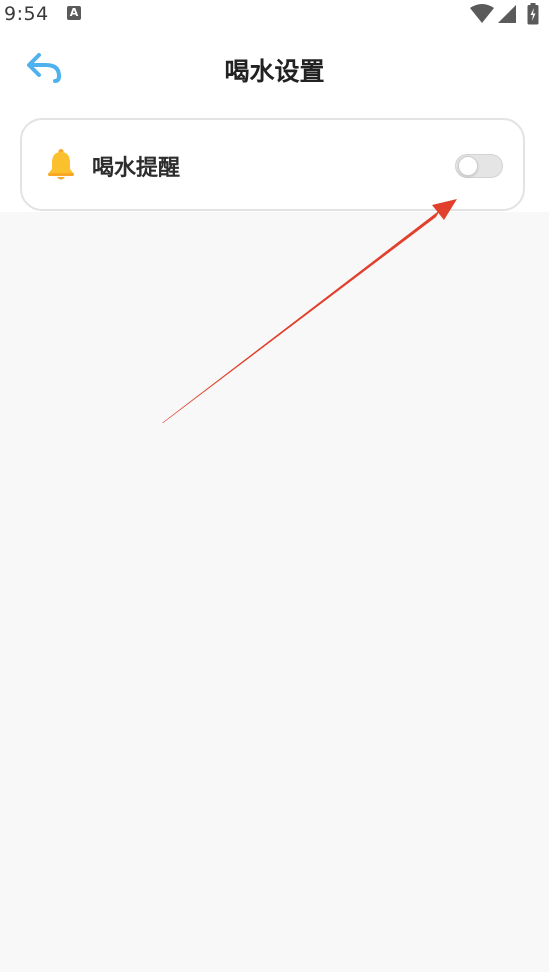  I want to click on reminder-label: 喝水提醒, so click(136, 168).